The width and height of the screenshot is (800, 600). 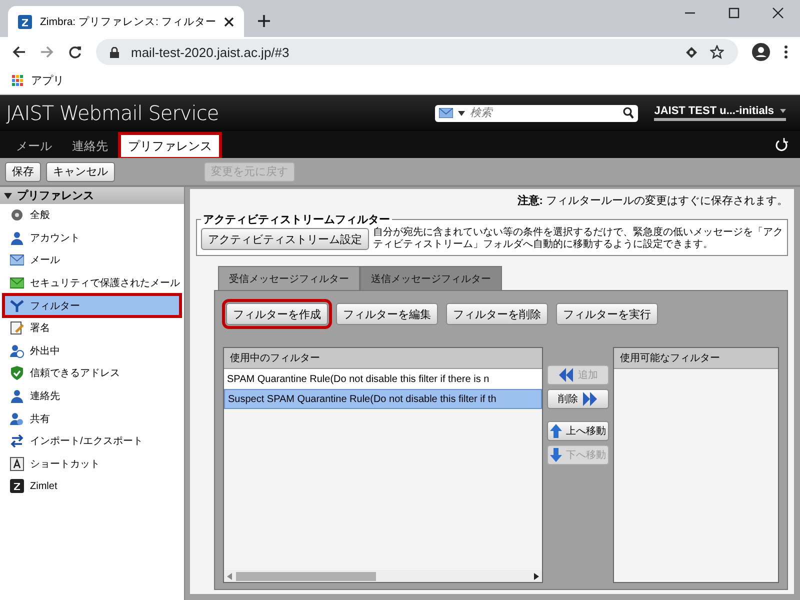 What do you see at coordinates (417, 52) in the screenshot?
I see `address-bar: mail-test-2020.jaist.ac.jp/#3` at bounding box center [417, 52].